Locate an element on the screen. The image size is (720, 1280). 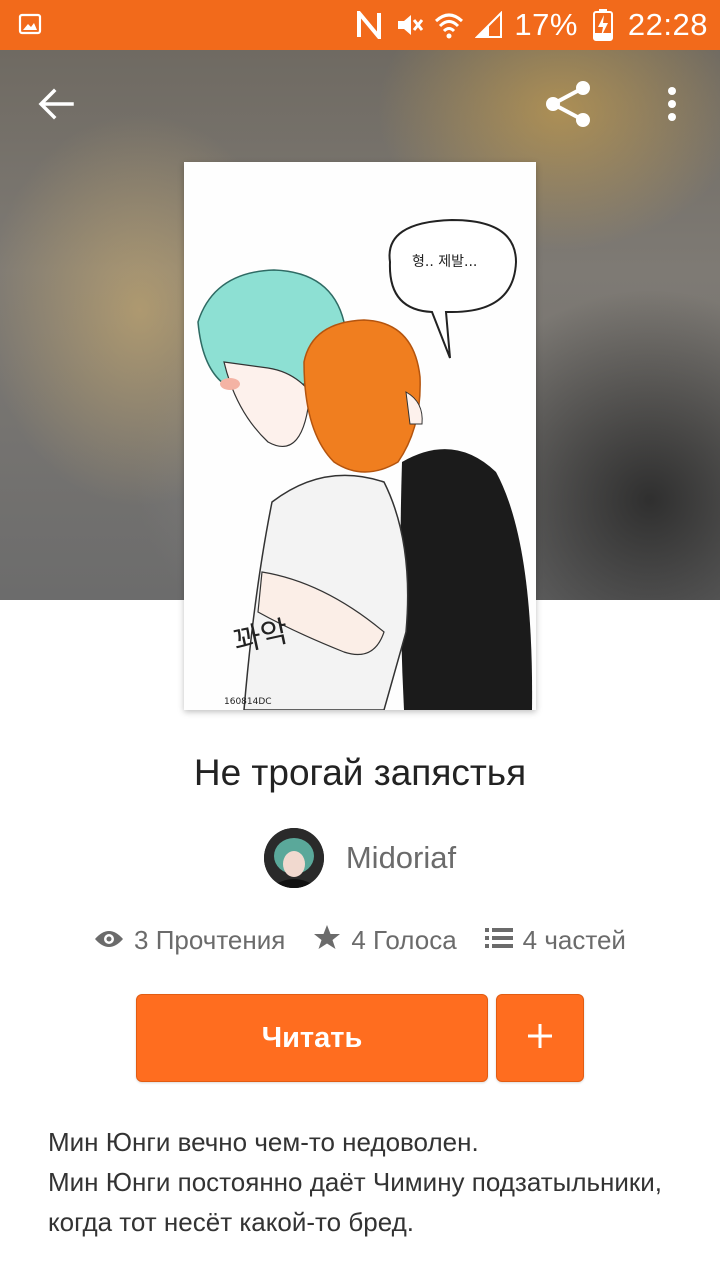
artist-signature: 160814DC is located at coordinates (248, 702).